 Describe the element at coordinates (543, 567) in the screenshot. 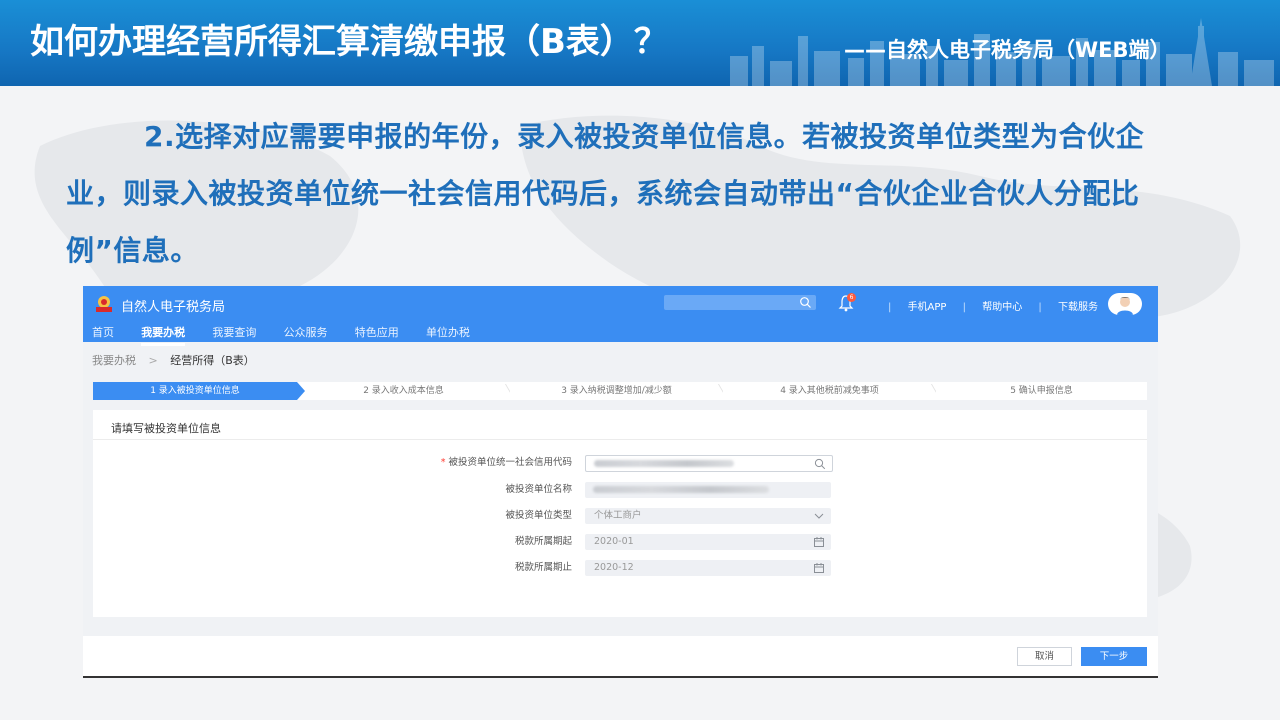

I see `field-label-text: 税款所属期止` at that location.